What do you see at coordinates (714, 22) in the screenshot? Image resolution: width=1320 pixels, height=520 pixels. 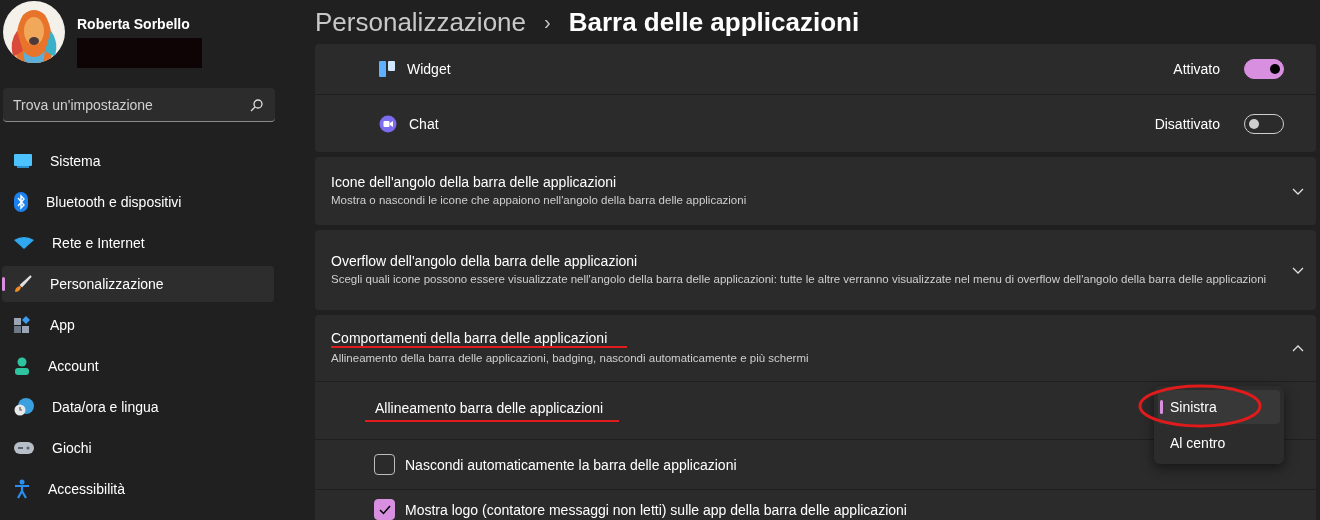 I see `page-title: Barra delle applicazioni` at bounding box center [714, 22].